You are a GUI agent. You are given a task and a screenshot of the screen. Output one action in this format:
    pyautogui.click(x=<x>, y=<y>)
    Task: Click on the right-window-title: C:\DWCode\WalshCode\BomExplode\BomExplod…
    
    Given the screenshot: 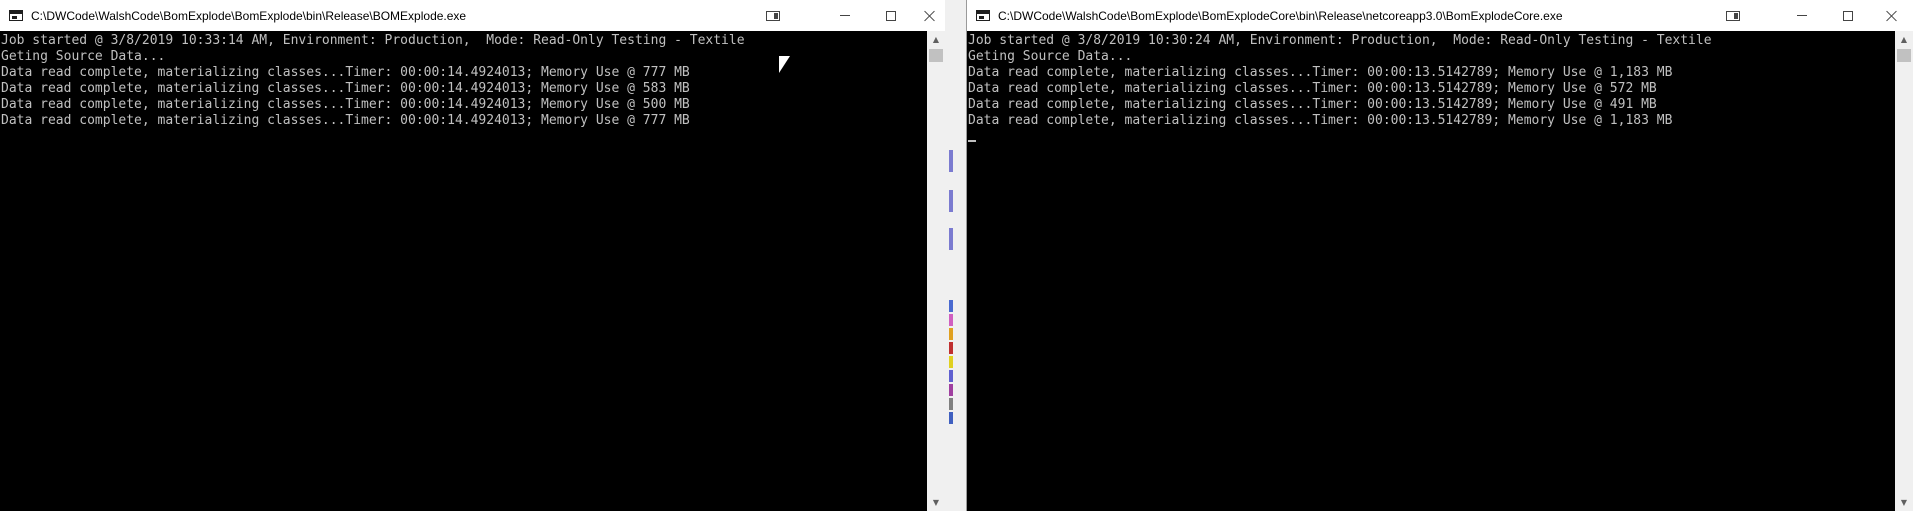 What is the action you would take?
    pyautogui.click(x=1280, y=16)
    